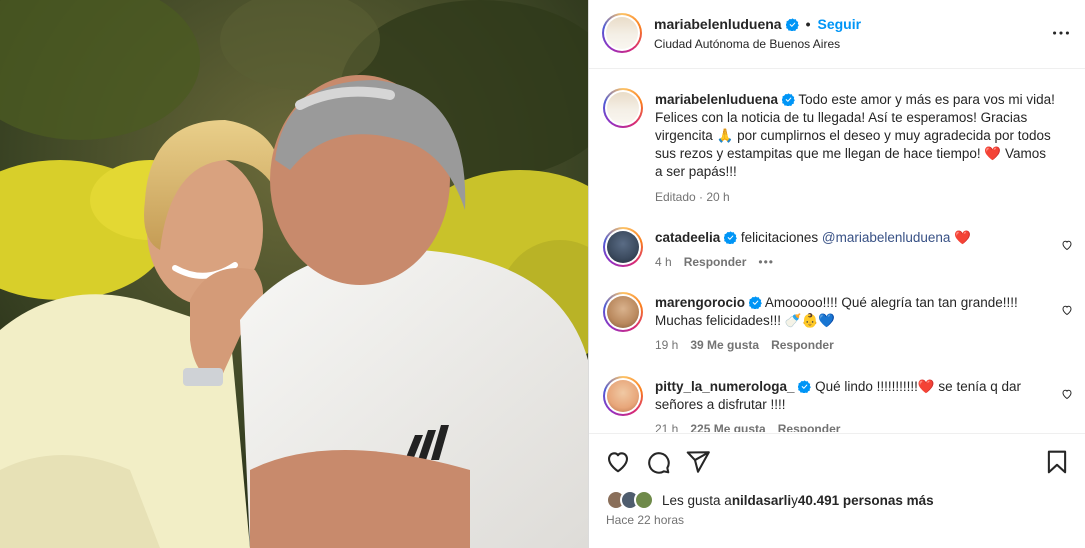 This screenshot has height=548, width=1085. What do you see at coordinates (1061, 33) in the screenshot?
I see `more-options-icon` at bounding box center [1061, 33].